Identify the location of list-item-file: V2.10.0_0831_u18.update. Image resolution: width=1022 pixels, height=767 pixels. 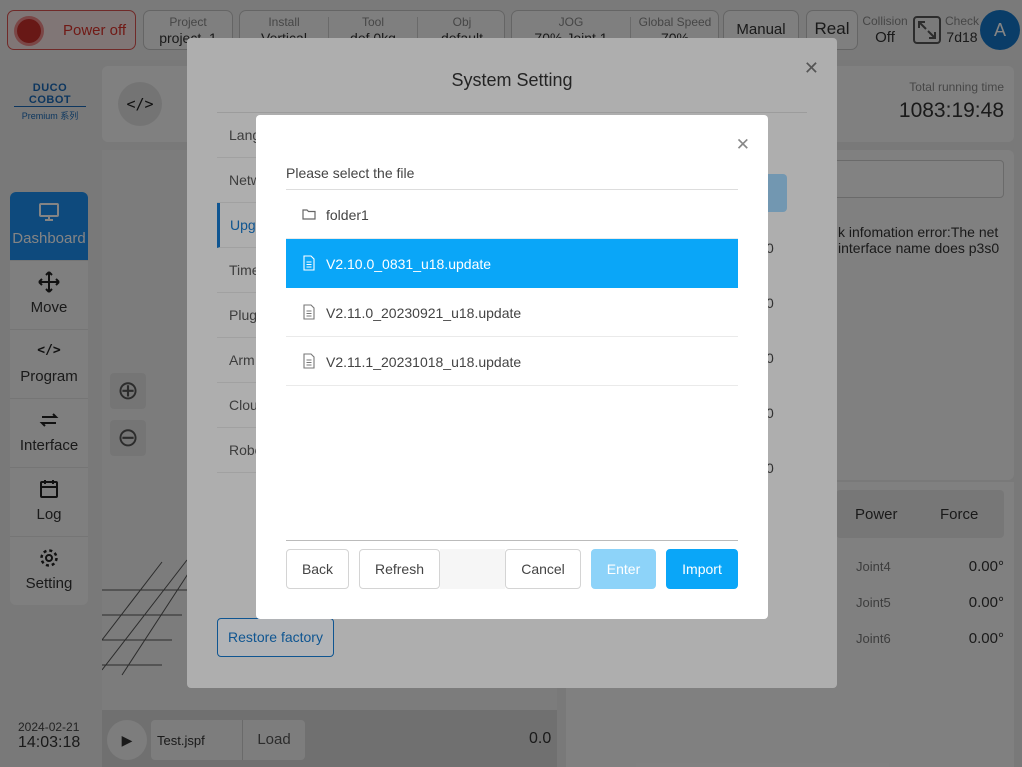
(512, 263).